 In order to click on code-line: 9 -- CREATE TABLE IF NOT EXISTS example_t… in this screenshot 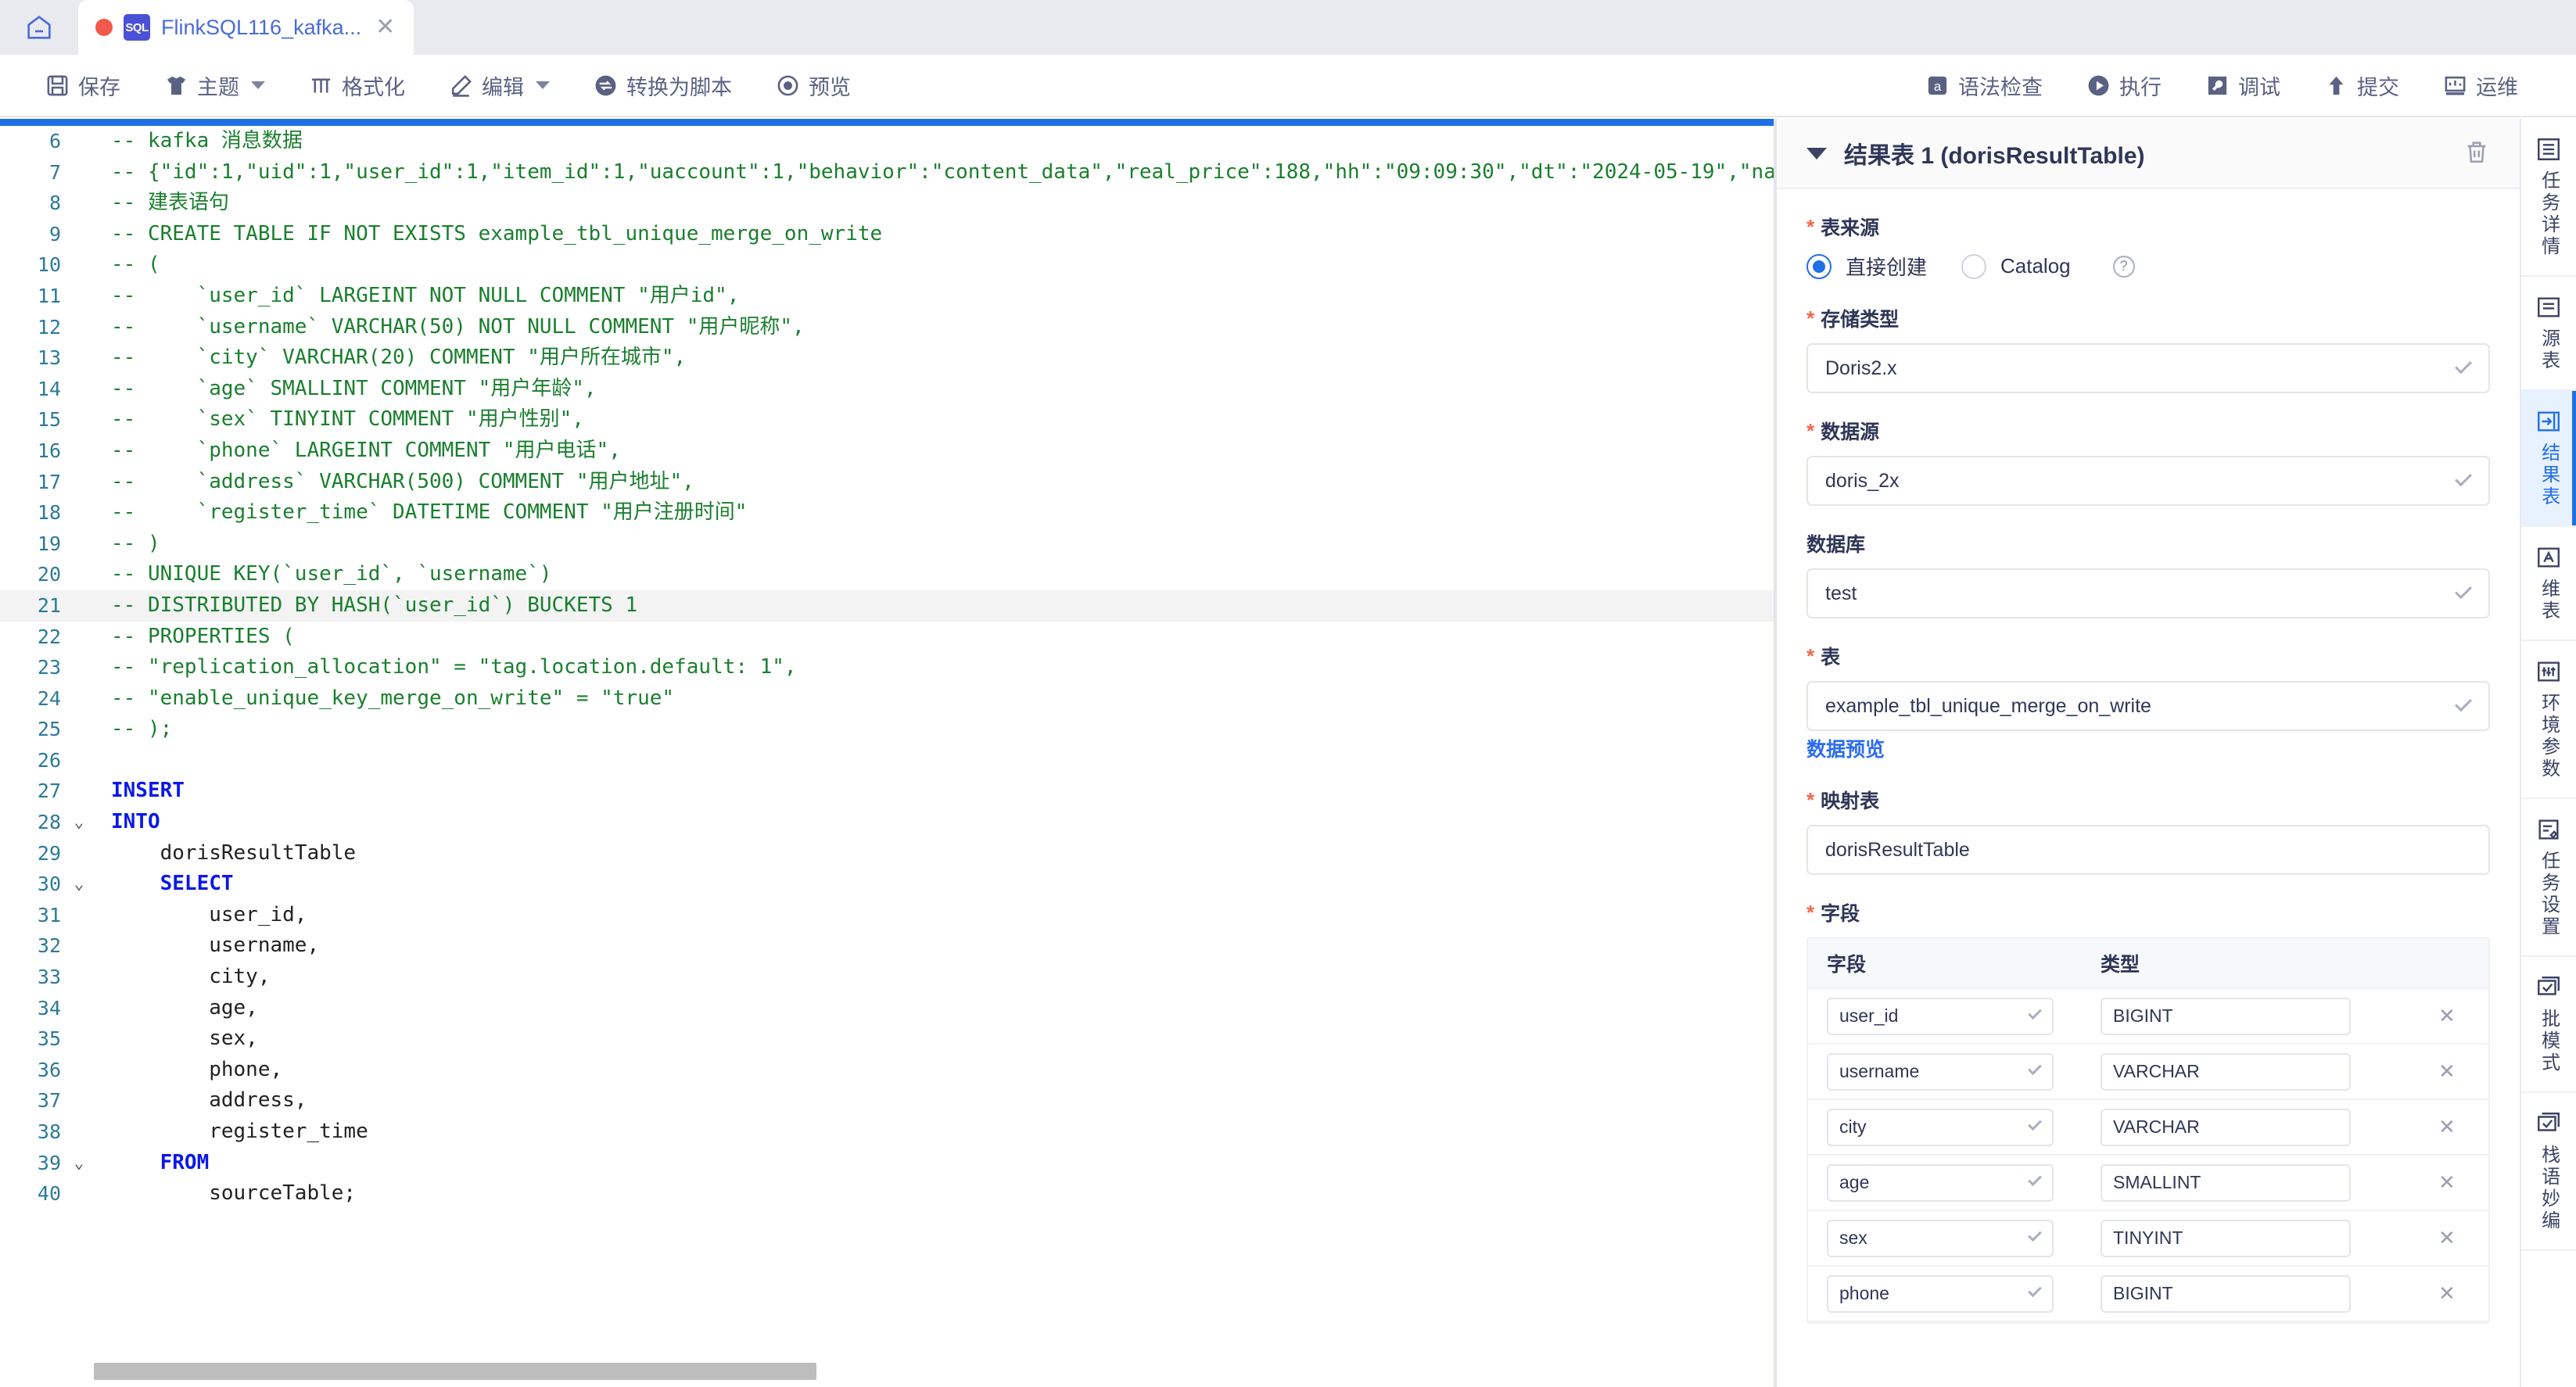, I will do `click(887, 234)`.